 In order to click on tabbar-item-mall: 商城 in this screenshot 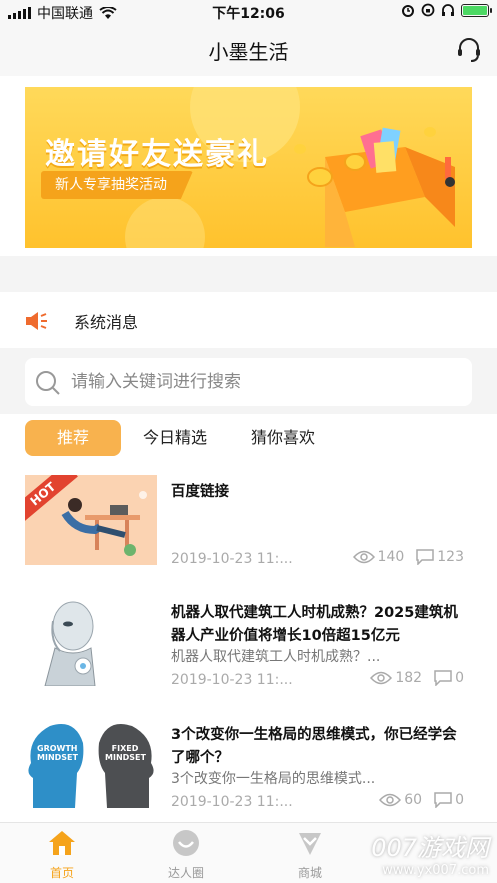, I will do `click(310, 855)`.